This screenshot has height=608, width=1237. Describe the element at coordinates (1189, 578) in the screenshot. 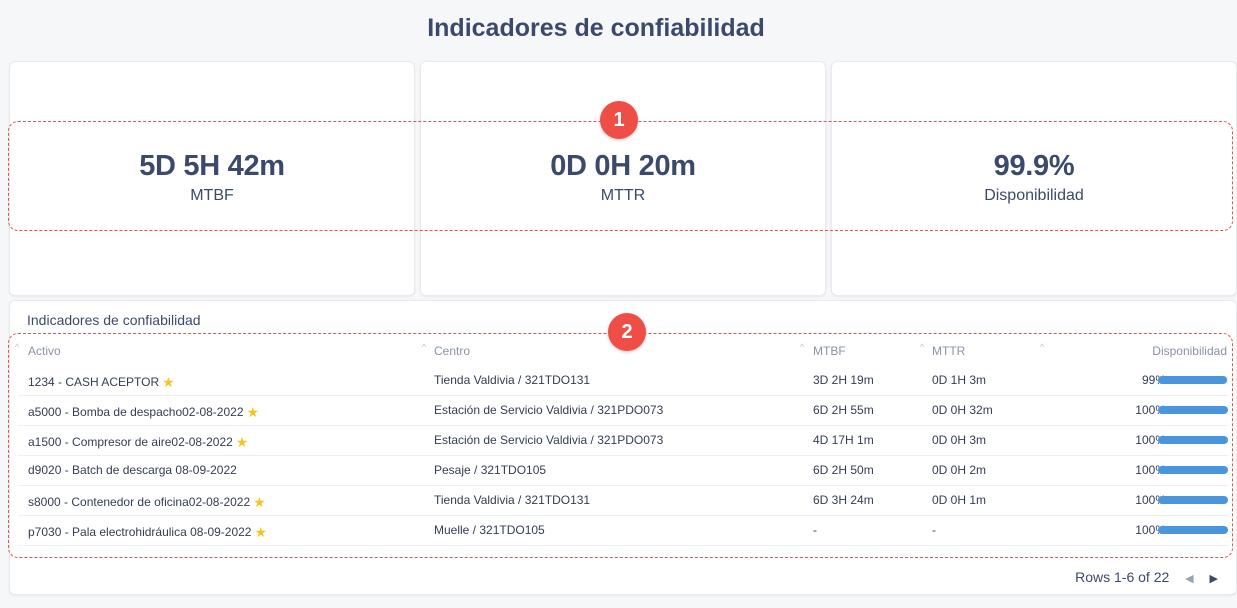

I see `chevron-left-icon: ◀` at that location.